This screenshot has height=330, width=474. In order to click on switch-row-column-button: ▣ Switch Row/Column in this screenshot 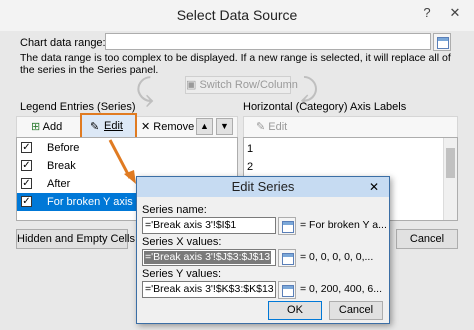, I will do `click(241, 85)`.